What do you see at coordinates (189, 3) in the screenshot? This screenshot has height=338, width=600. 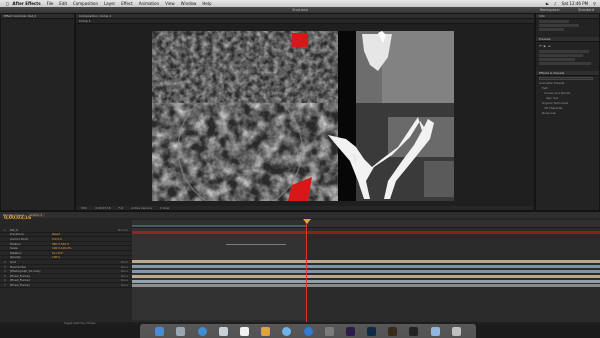 I see `menu-window: Window` at bounding box center [189, 3].